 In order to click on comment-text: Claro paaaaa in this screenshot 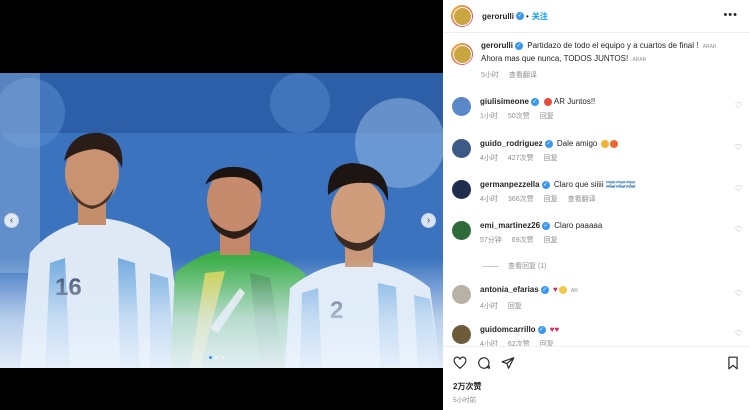, I will do `click(578, 225)`.